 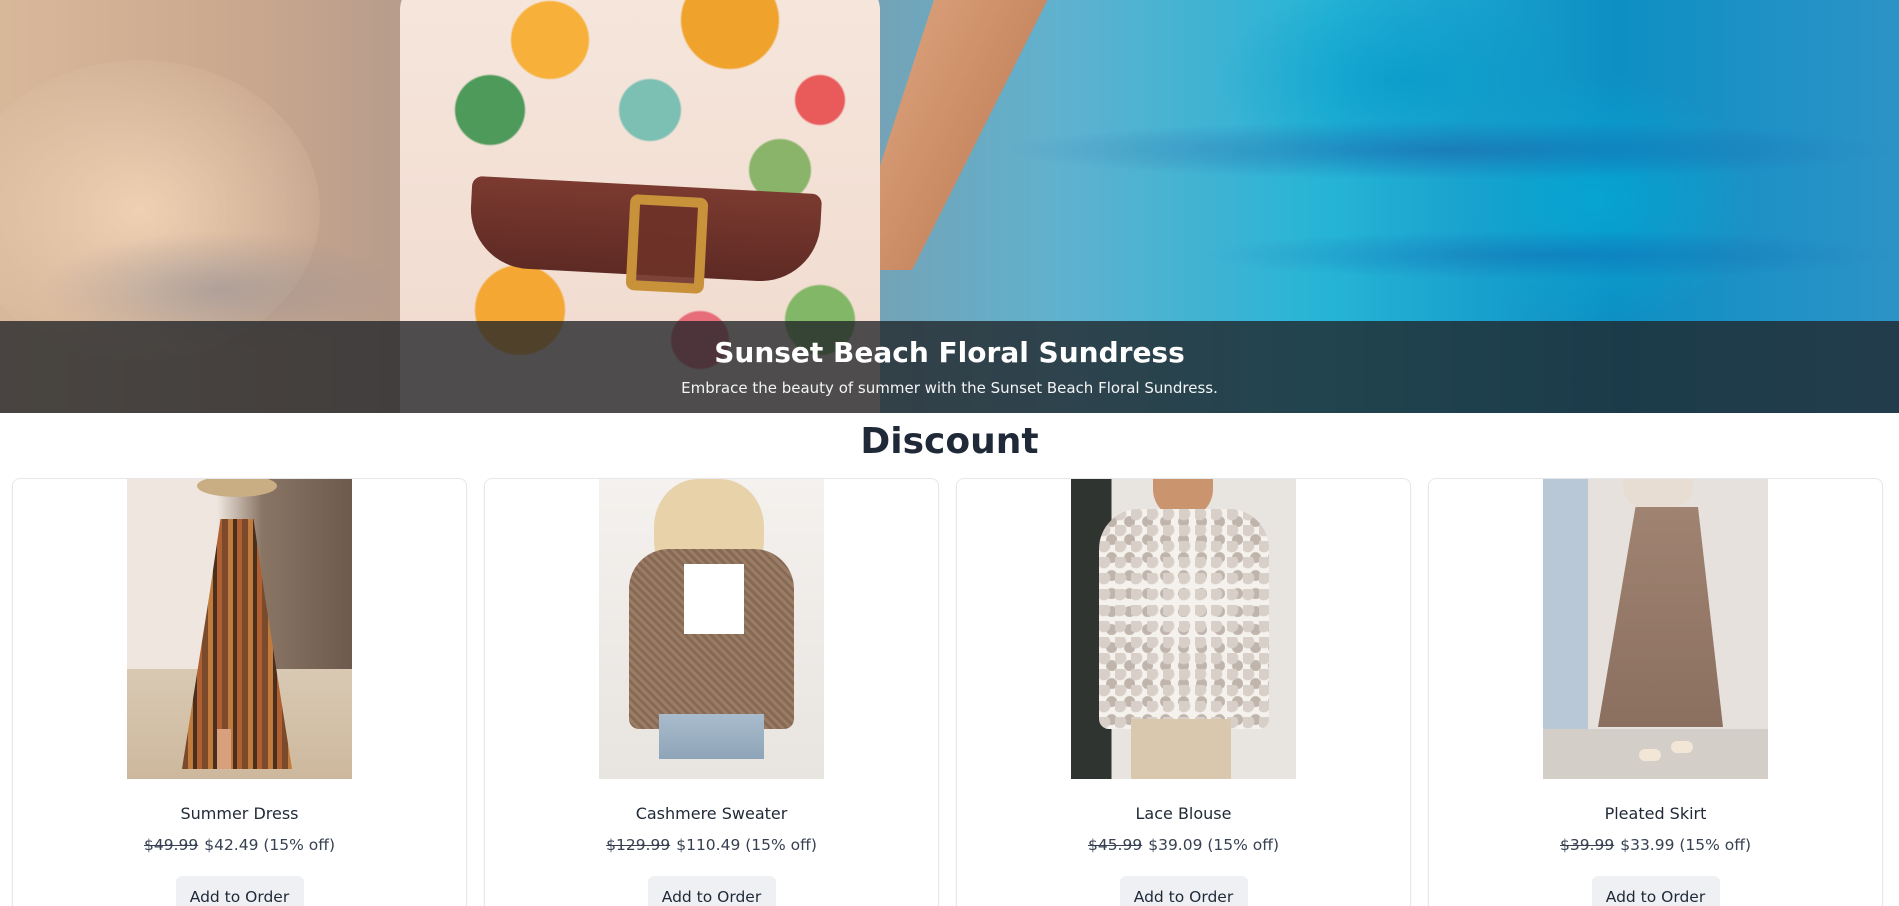 I want to click on product-image-pleated-skirt, so click(x=1655, y=629).